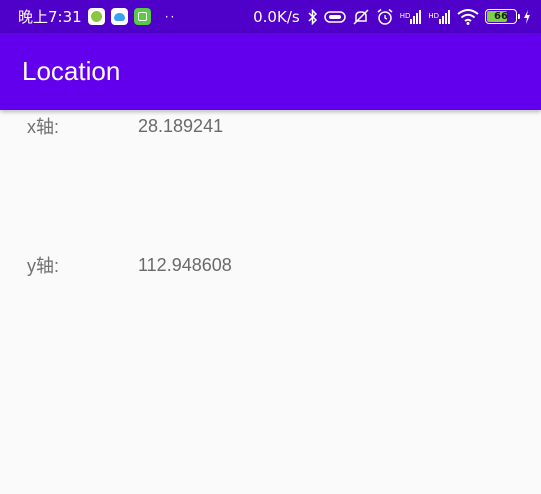 This screenshot has width=541, height=494. Describe the element at coordinates (313, 16) in the screenshot. I see `bluetooth-icon` at that location.